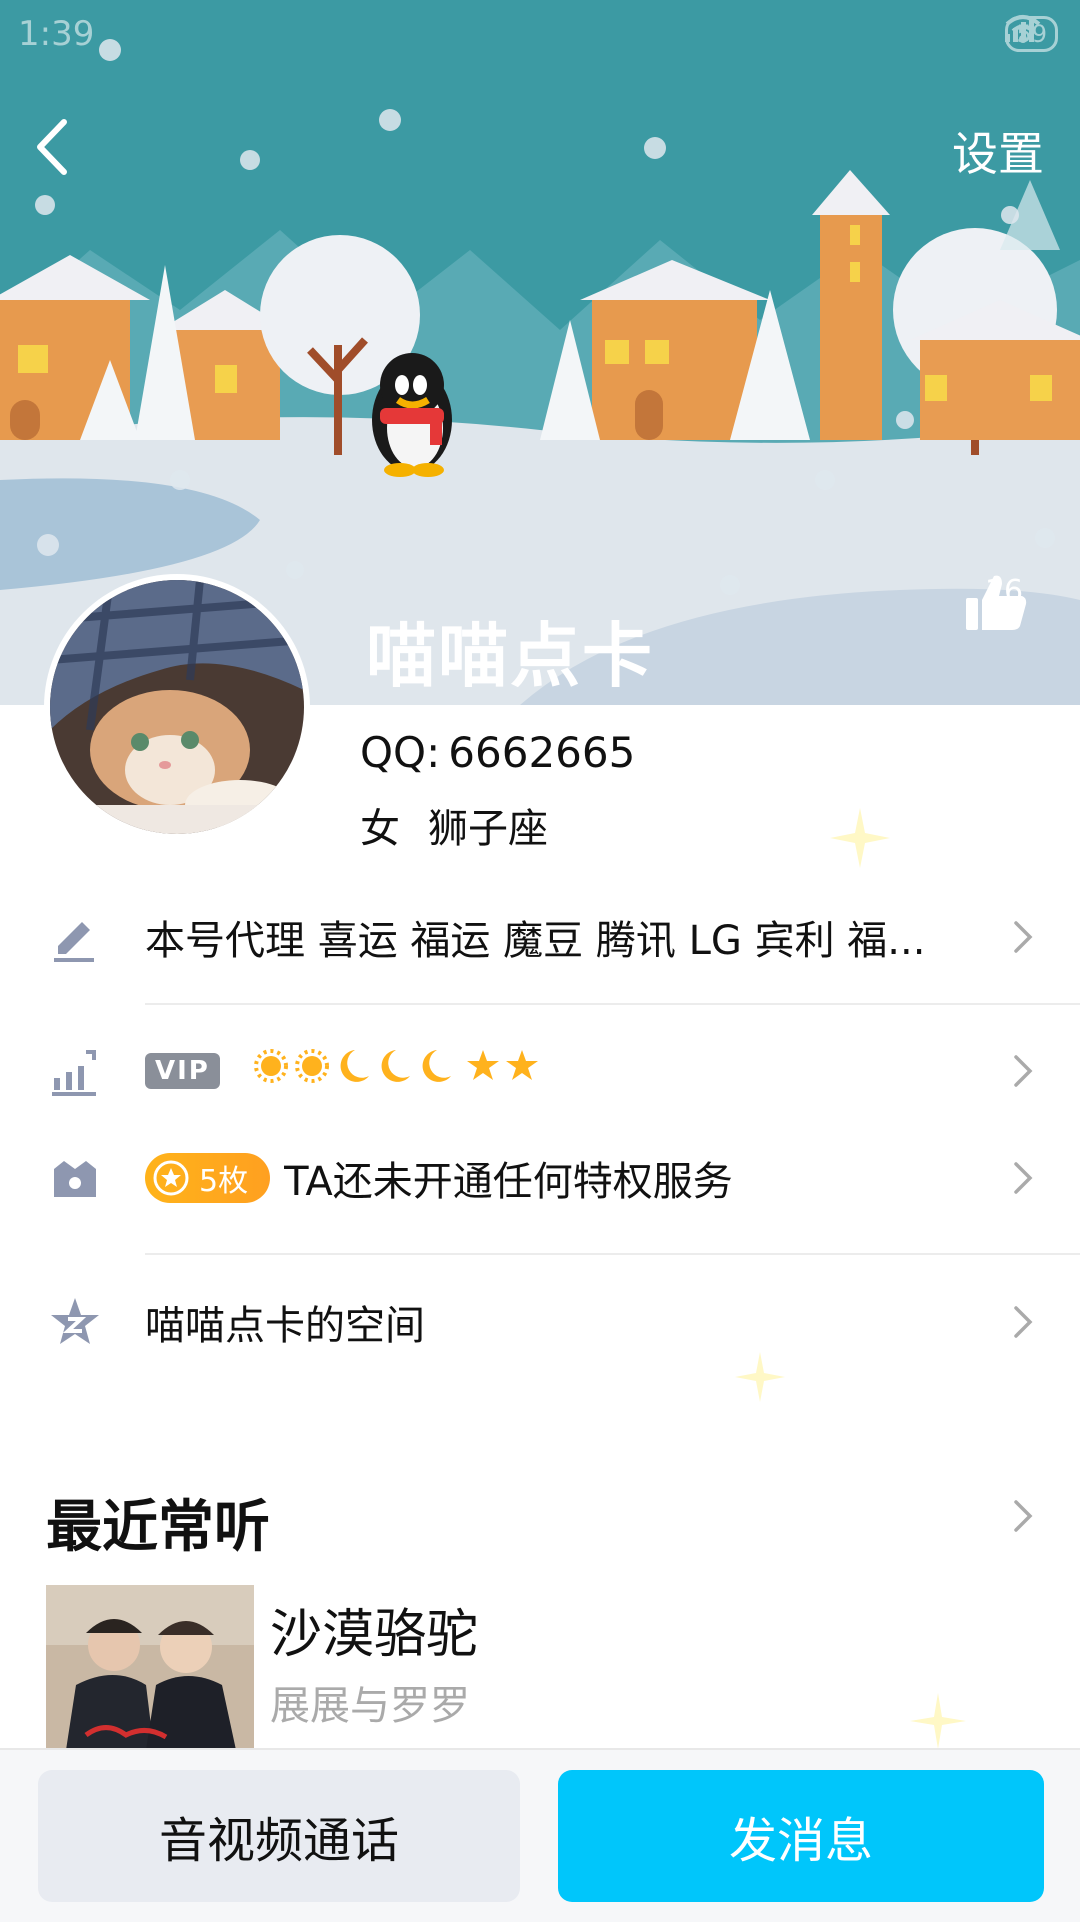 The image size is (1080, 1922). What do you see at coordinates (56, 34) in the screenshot?
I see `status-time: 1:39` at bounding box center [56, 34].